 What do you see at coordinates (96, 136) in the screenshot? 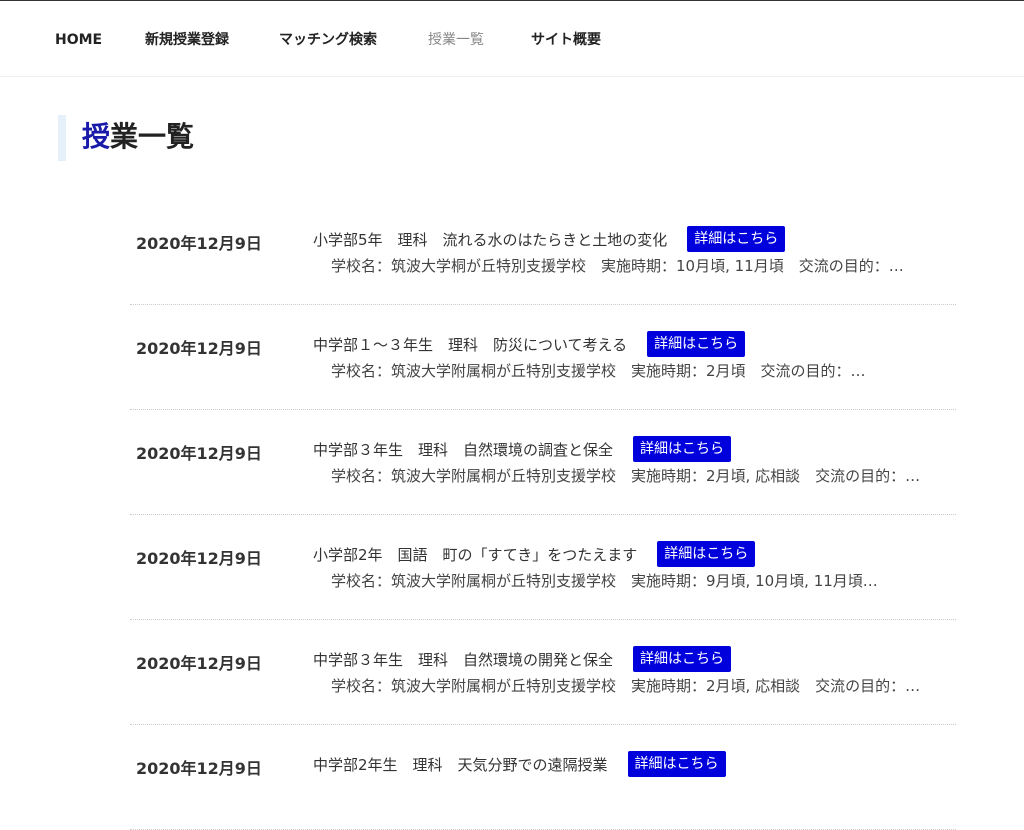
I see `page-title-first-char: 授` at bounding box center [96, 136].